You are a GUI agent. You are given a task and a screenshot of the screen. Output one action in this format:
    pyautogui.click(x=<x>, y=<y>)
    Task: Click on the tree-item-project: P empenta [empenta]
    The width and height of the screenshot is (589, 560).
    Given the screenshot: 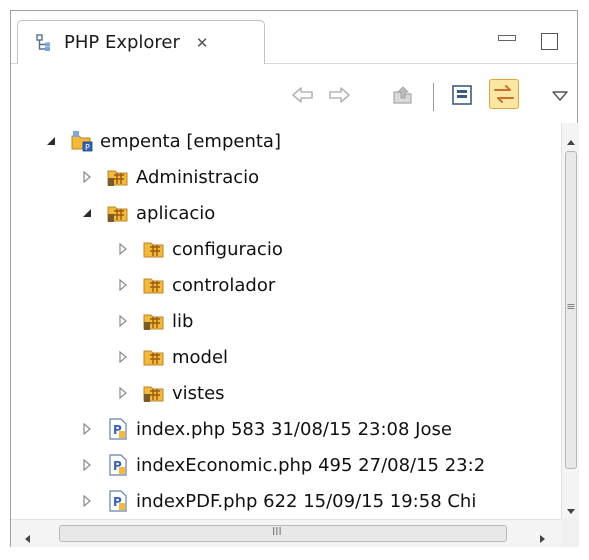 What is the action you would take?
    pyautogui.click(x=163, y=141)
    